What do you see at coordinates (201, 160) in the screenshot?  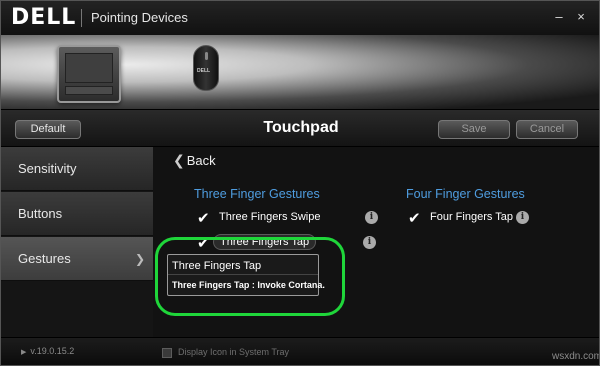 I see `back-label: Back` at bounding box center [201, 160].